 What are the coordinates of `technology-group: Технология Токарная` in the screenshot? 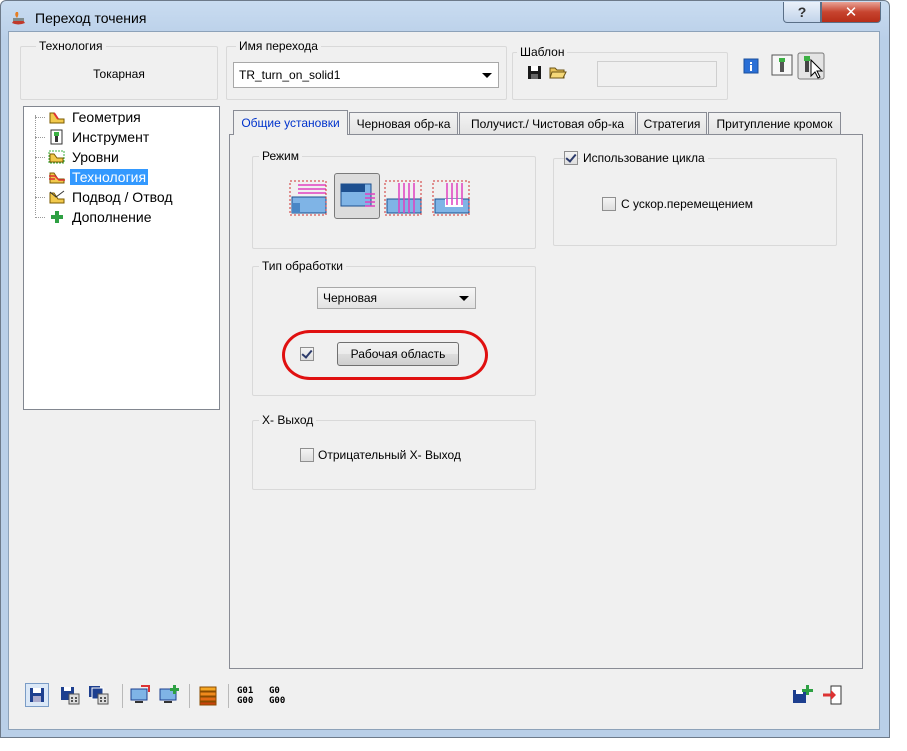 It's located at (119, 69).